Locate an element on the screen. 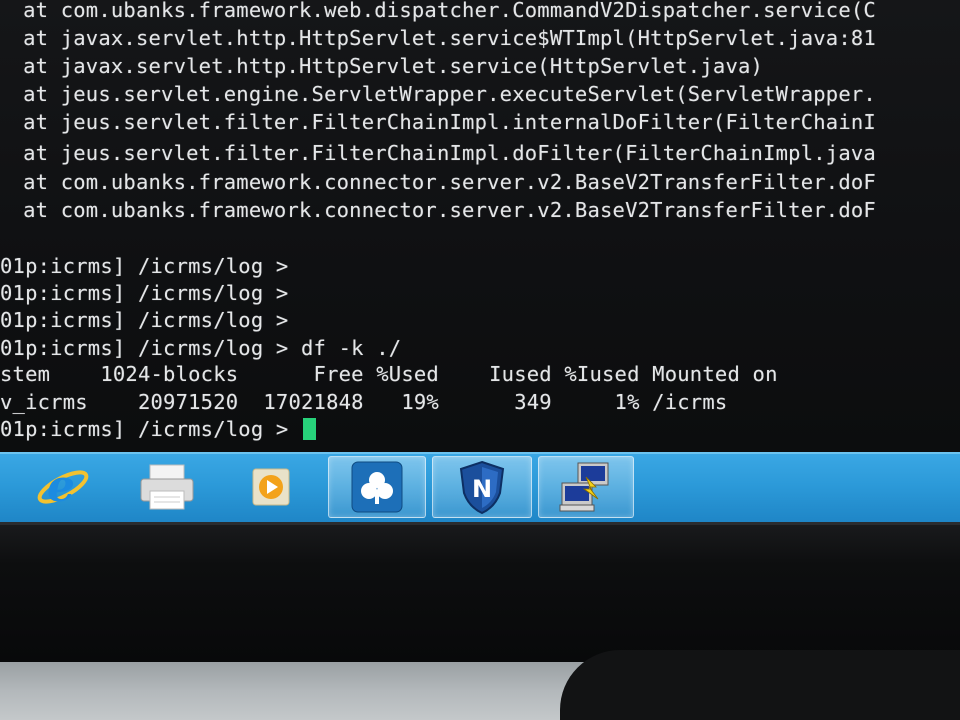 The image size is (960, 720). taskbar-button-terminal-client is located at coordinates (586, 487).